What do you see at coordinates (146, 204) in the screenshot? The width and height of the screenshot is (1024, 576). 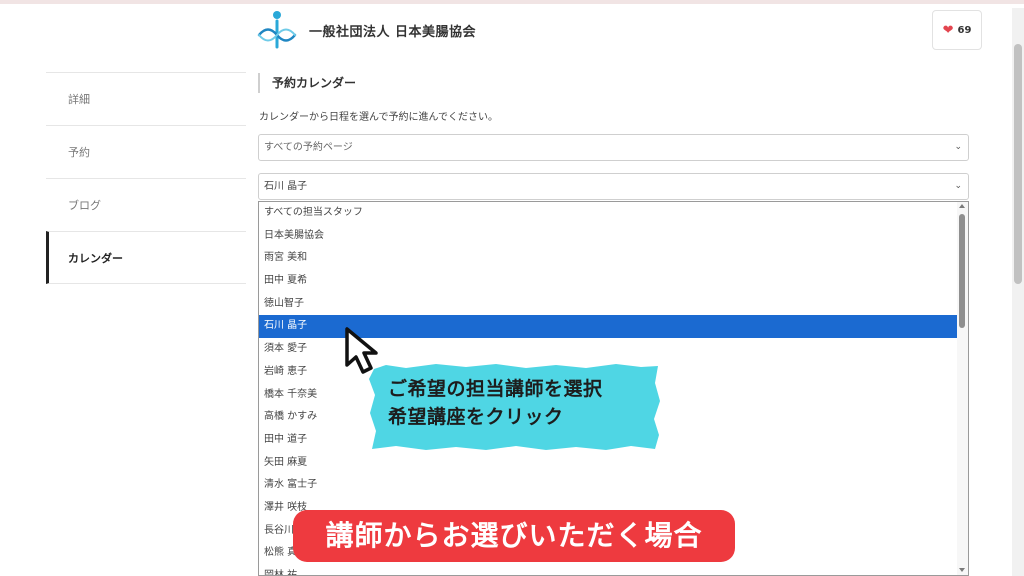 I see `sidebar-item-blog: ブログ` at bounding box center [146, 204].